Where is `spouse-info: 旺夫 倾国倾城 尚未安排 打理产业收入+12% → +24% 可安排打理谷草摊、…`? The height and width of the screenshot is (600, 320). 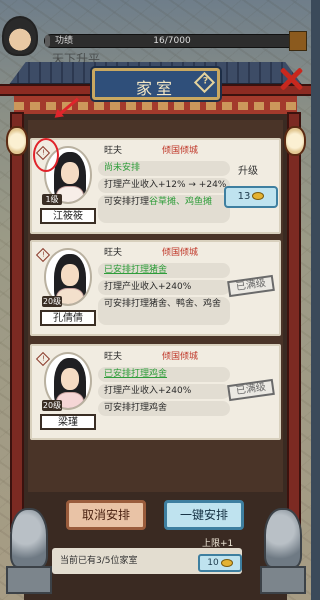 spouse-info: 旺夫 倾国倾城 尚未安排 打理产业收入+12% → +24% 可安排打理谷草摊、… is located at coordinates (164, 184).